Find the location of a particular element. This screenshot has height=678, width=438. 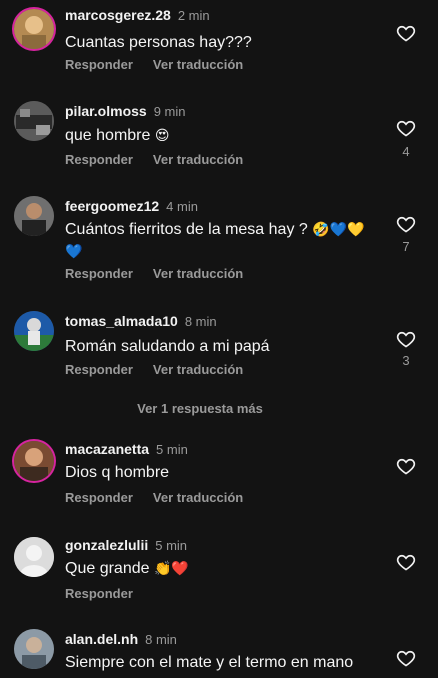

comment-text: Cuántos fierritos de la mesa hay ? 🤣💙💛 💙 is located at coordinates (220, 241).